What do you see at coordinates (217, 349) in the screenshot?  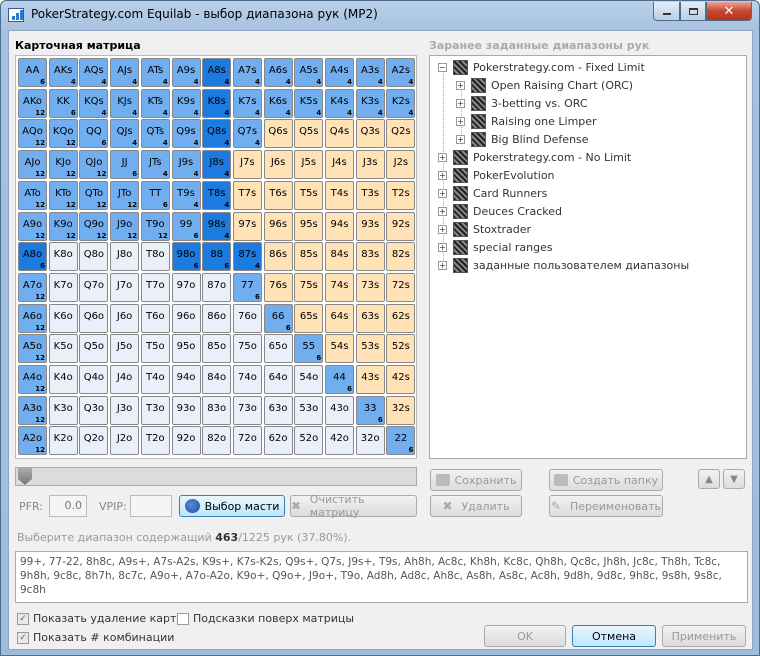 I see `hand-cell: 85o` at bounding box center [217, 349].